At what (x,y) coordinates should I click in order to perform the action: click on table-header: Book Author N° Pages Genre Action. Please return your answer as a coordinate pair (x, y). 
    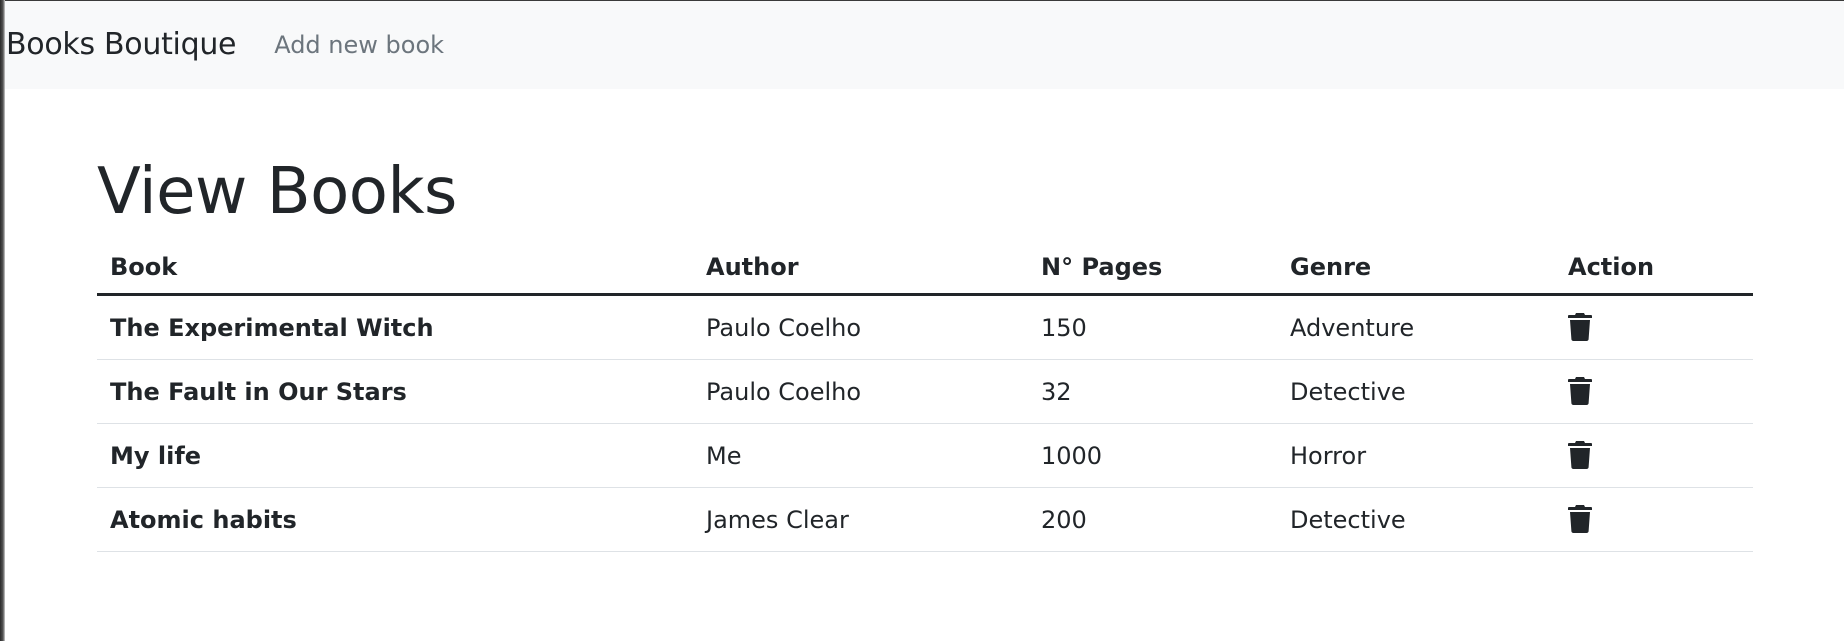
    Looking at the image, I should click on (925, 268).